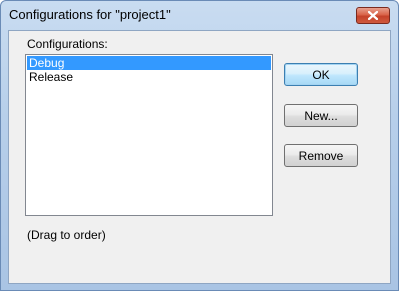 This screenshot has height=291, width=399. I want to click on close-button, so click(373, 15).